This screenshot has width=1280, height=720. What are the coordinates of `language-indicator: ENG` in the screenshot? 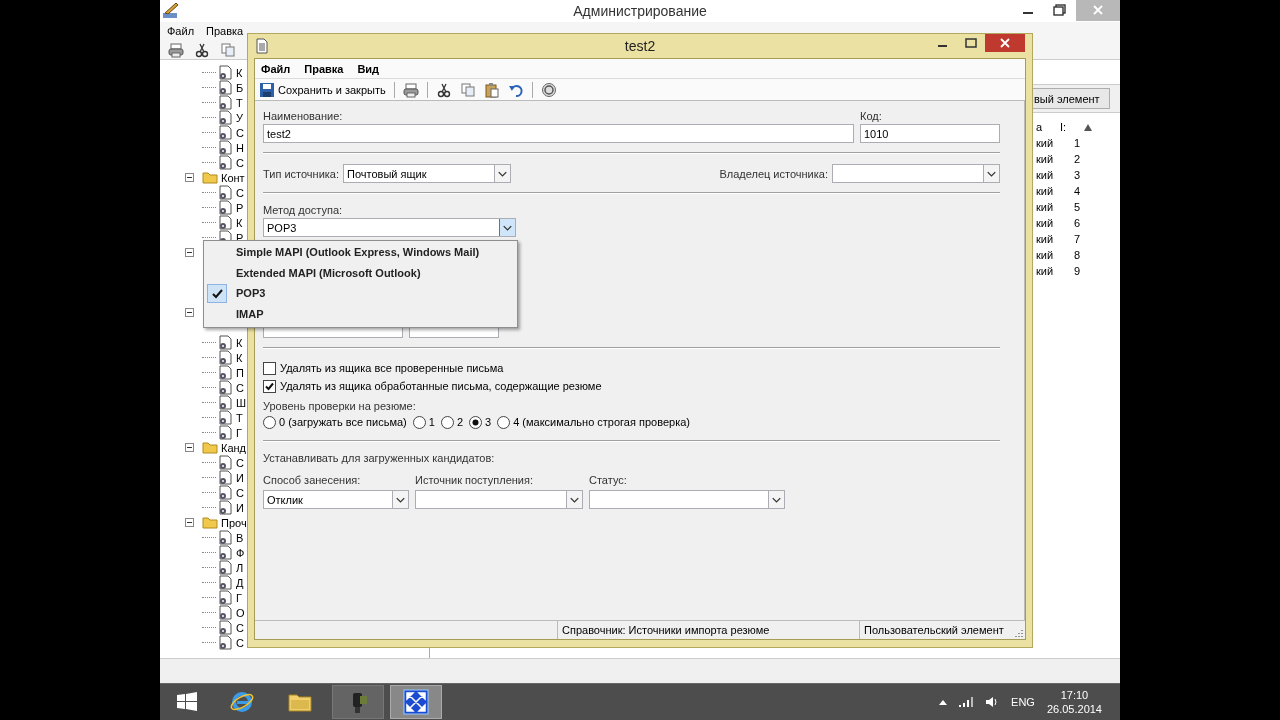 It's located at (1023, 702).